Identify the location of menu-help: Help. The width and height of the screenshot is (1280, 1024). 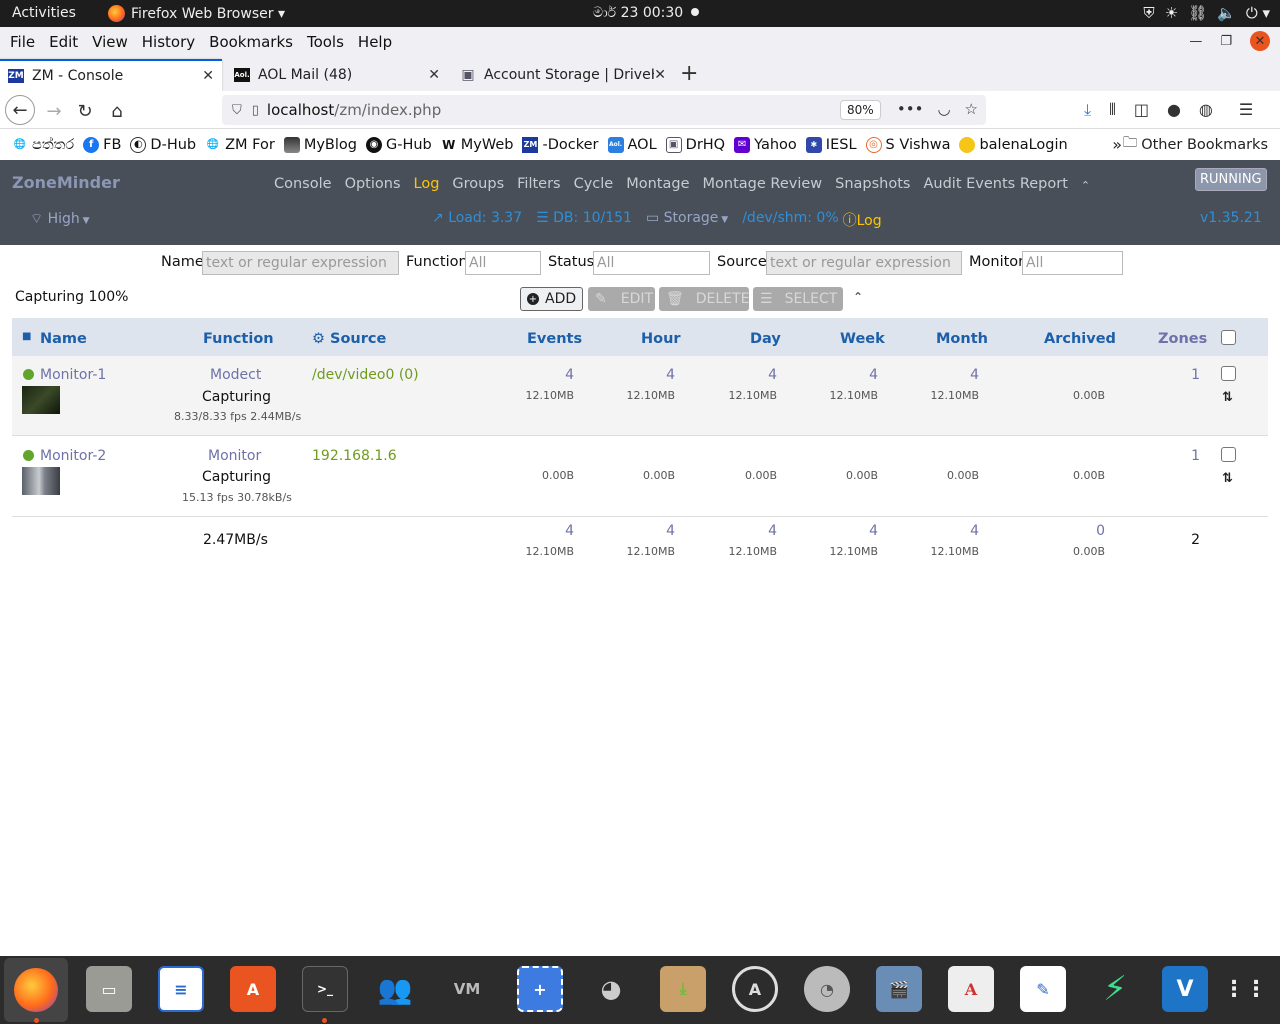
(375, 42).